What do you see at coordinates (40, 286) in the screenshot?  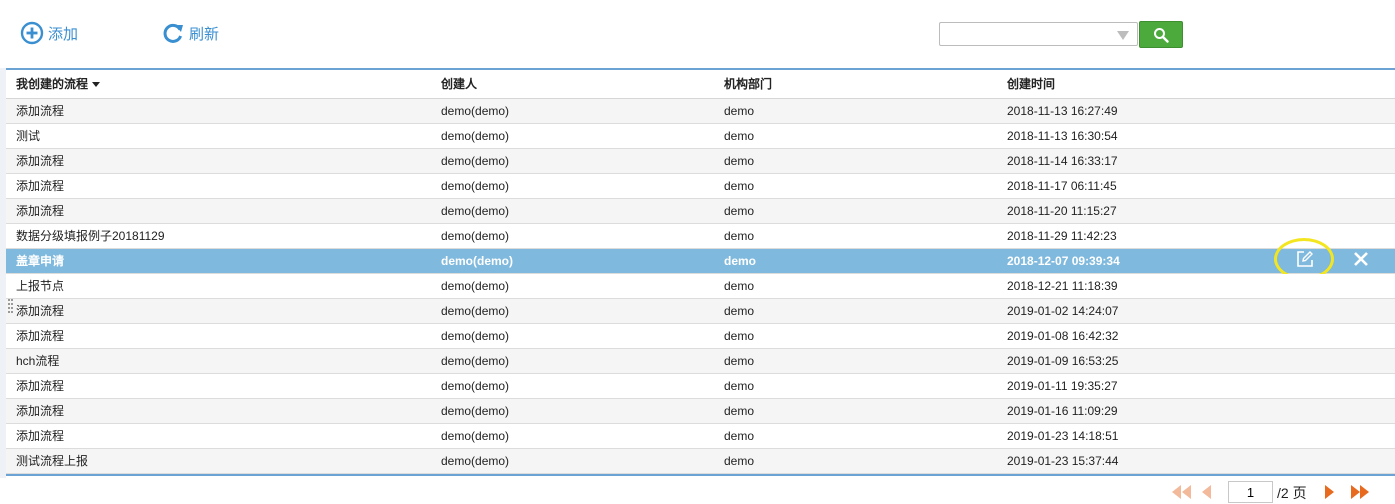 I see `cell-process: 上报节点` at bounding box center [40, 286].